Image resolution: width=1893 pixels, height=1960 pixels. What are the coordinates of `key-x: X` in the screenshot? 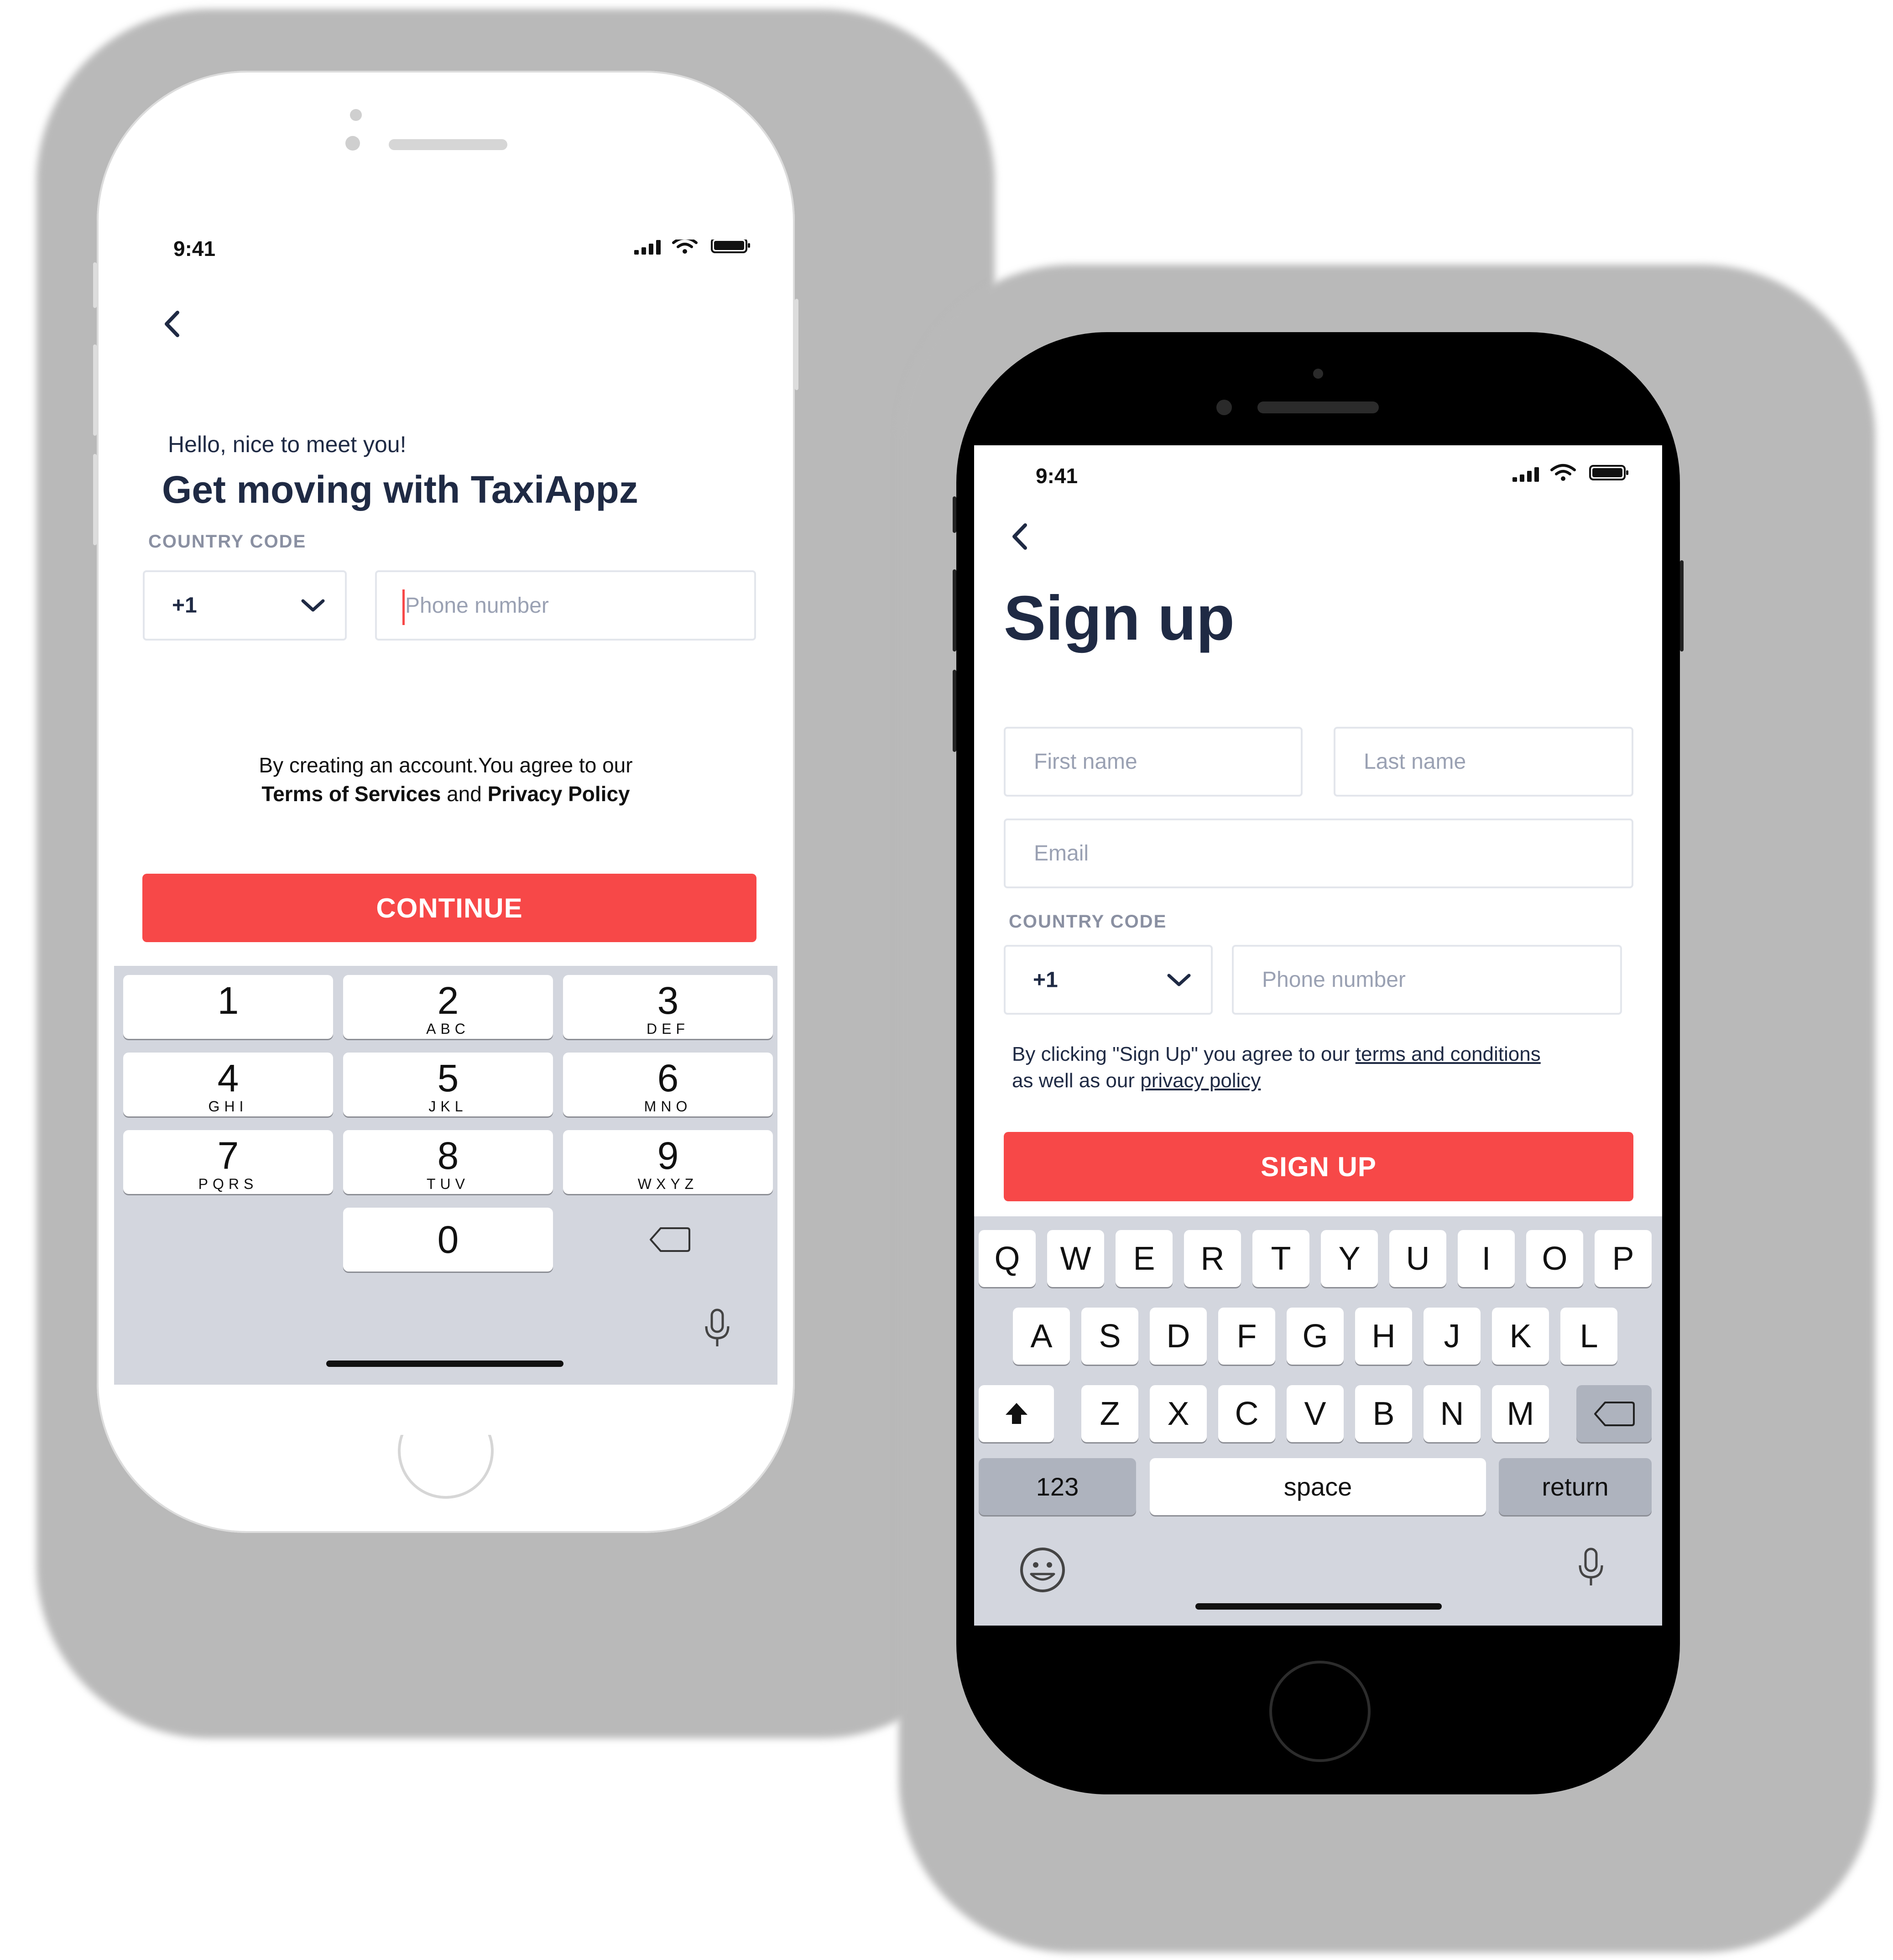 It's located at (1178, 1413).